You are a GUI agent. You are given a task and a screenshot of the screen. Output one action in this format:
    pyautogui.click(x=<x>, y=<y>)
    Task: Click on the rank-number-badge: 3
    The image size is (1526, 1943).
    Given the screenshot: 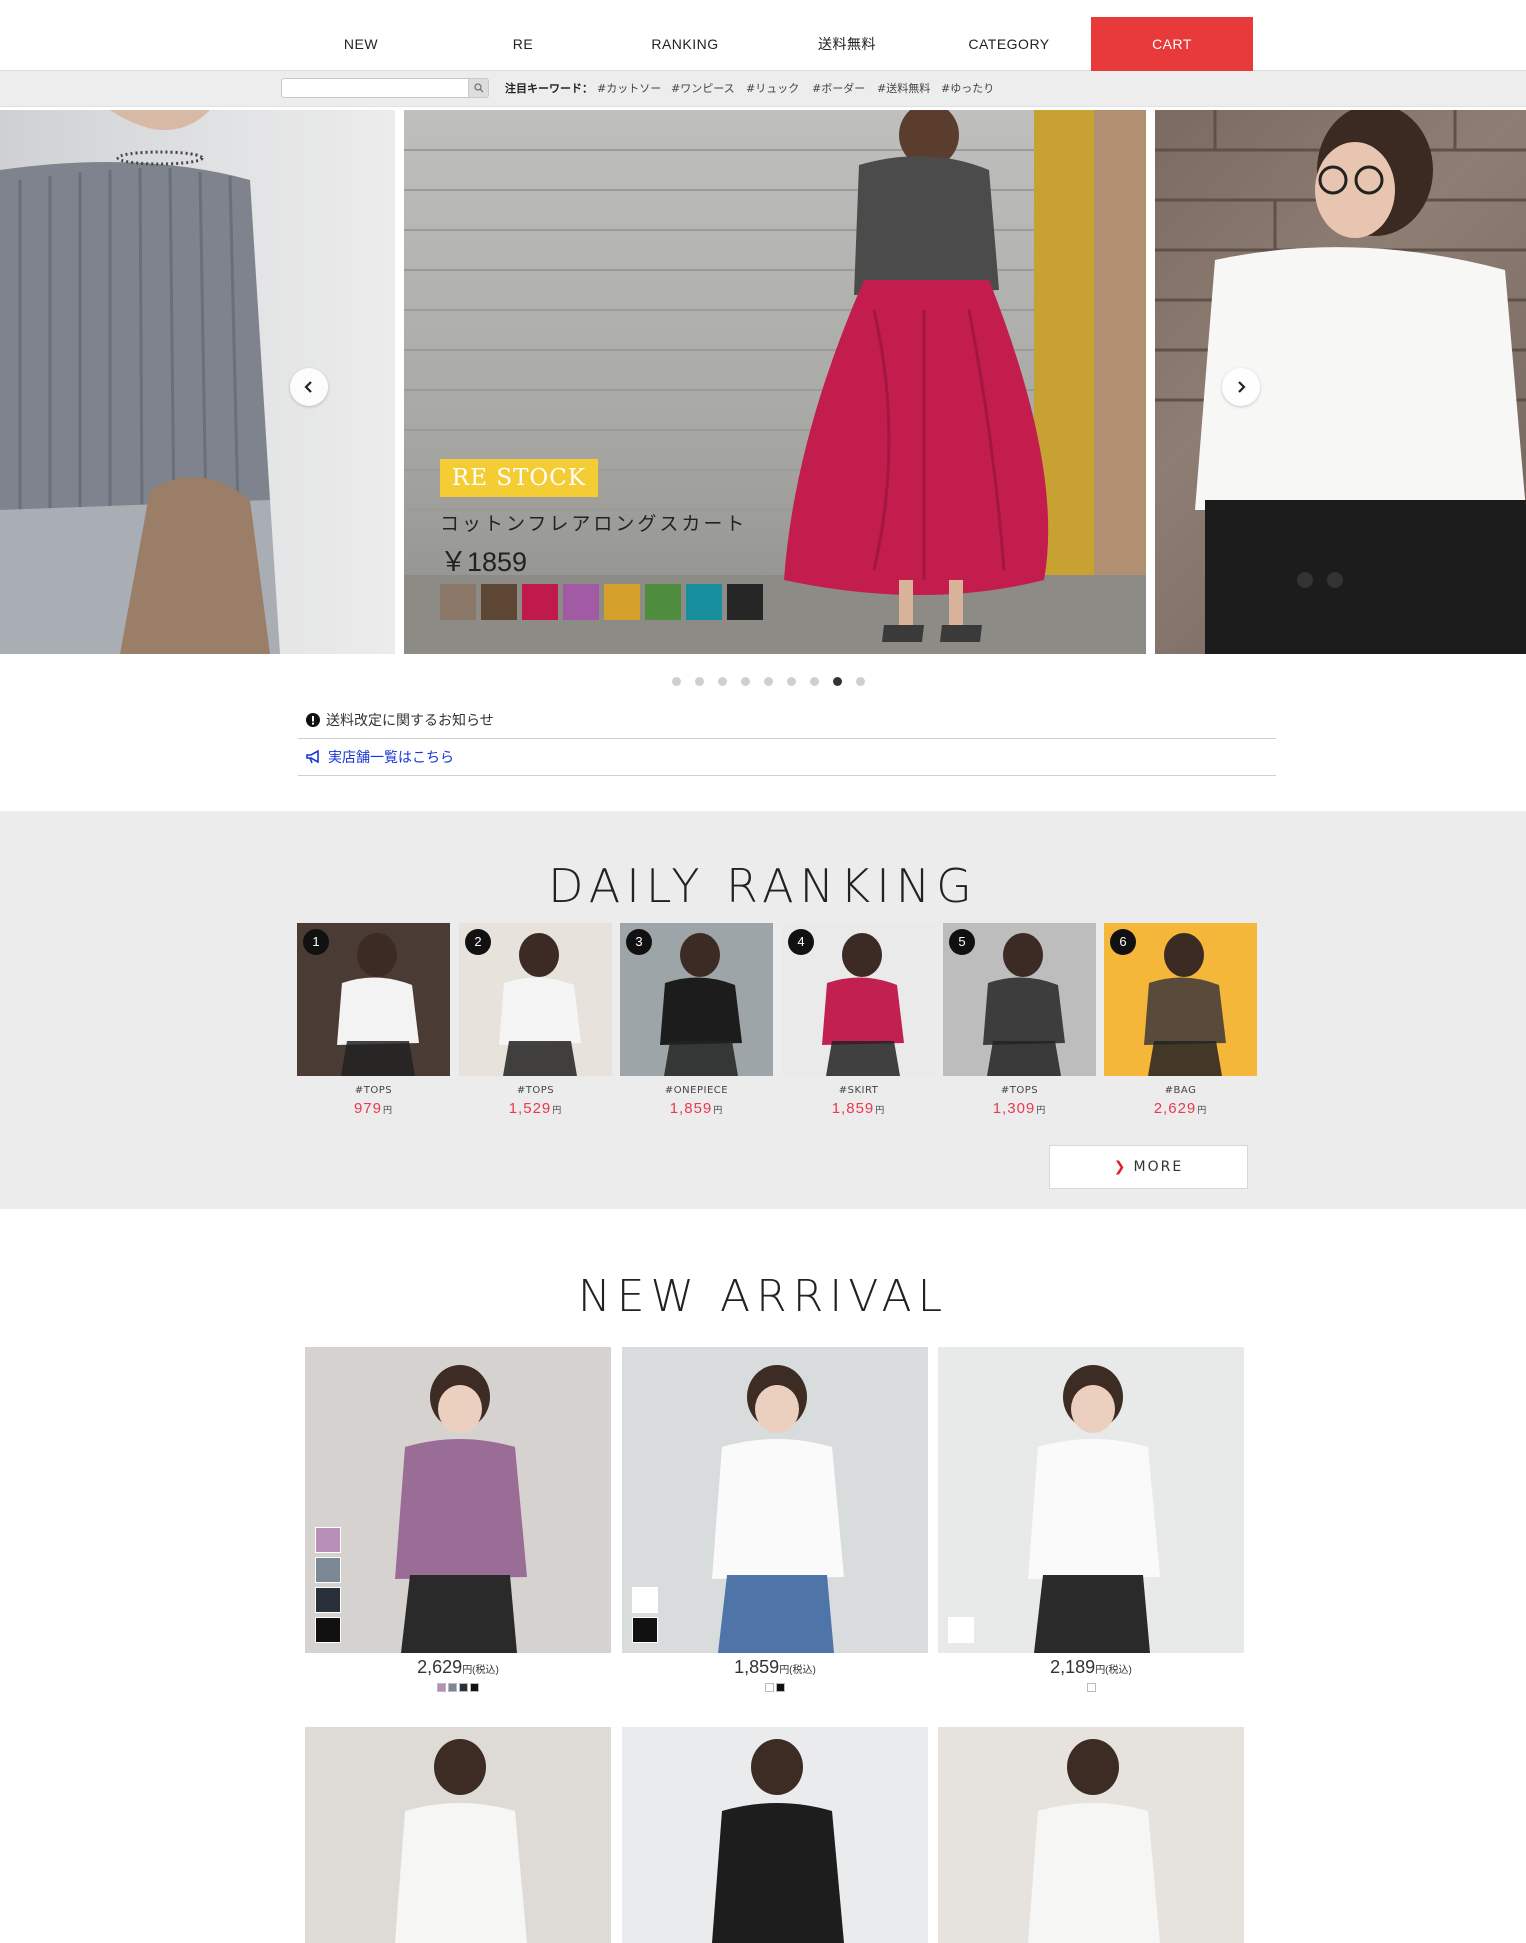 What is the action you would take?
    pyautogui.click(x=639, y=942)
    